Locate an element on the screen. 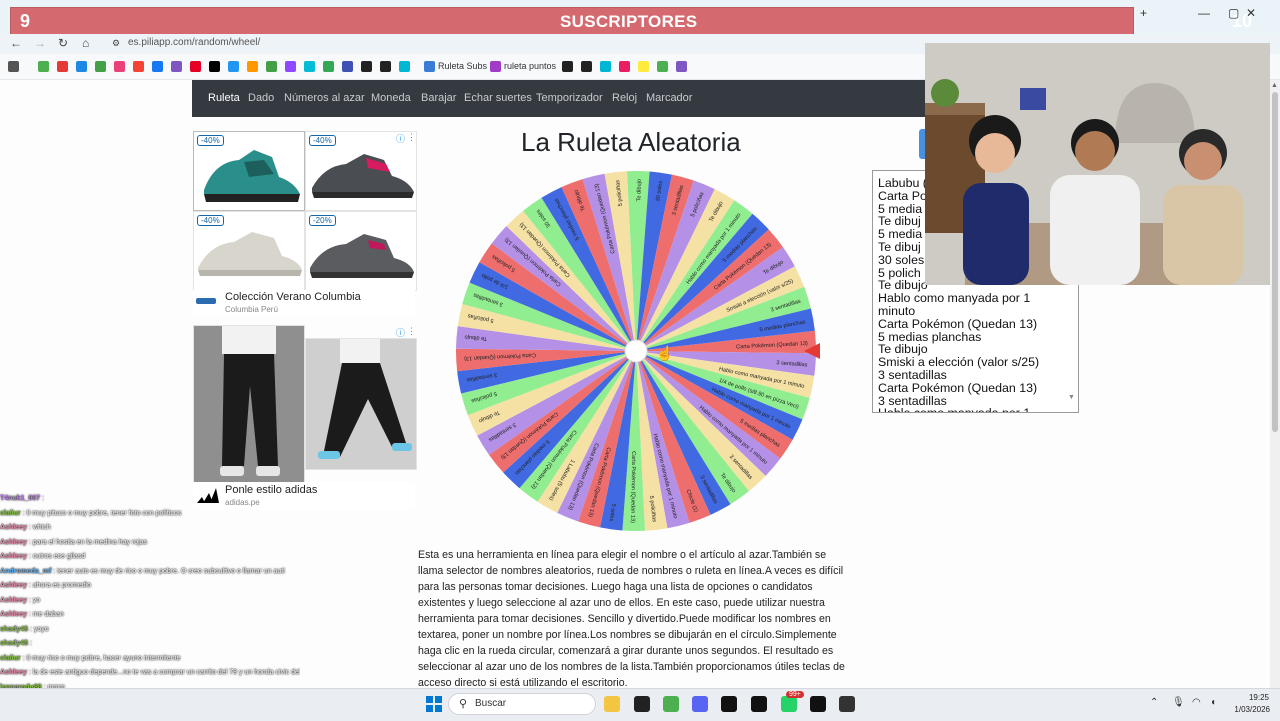 This screenshot has width=1280, height=721. maximize-button: ▢ is located at coordinates (1233, 13).